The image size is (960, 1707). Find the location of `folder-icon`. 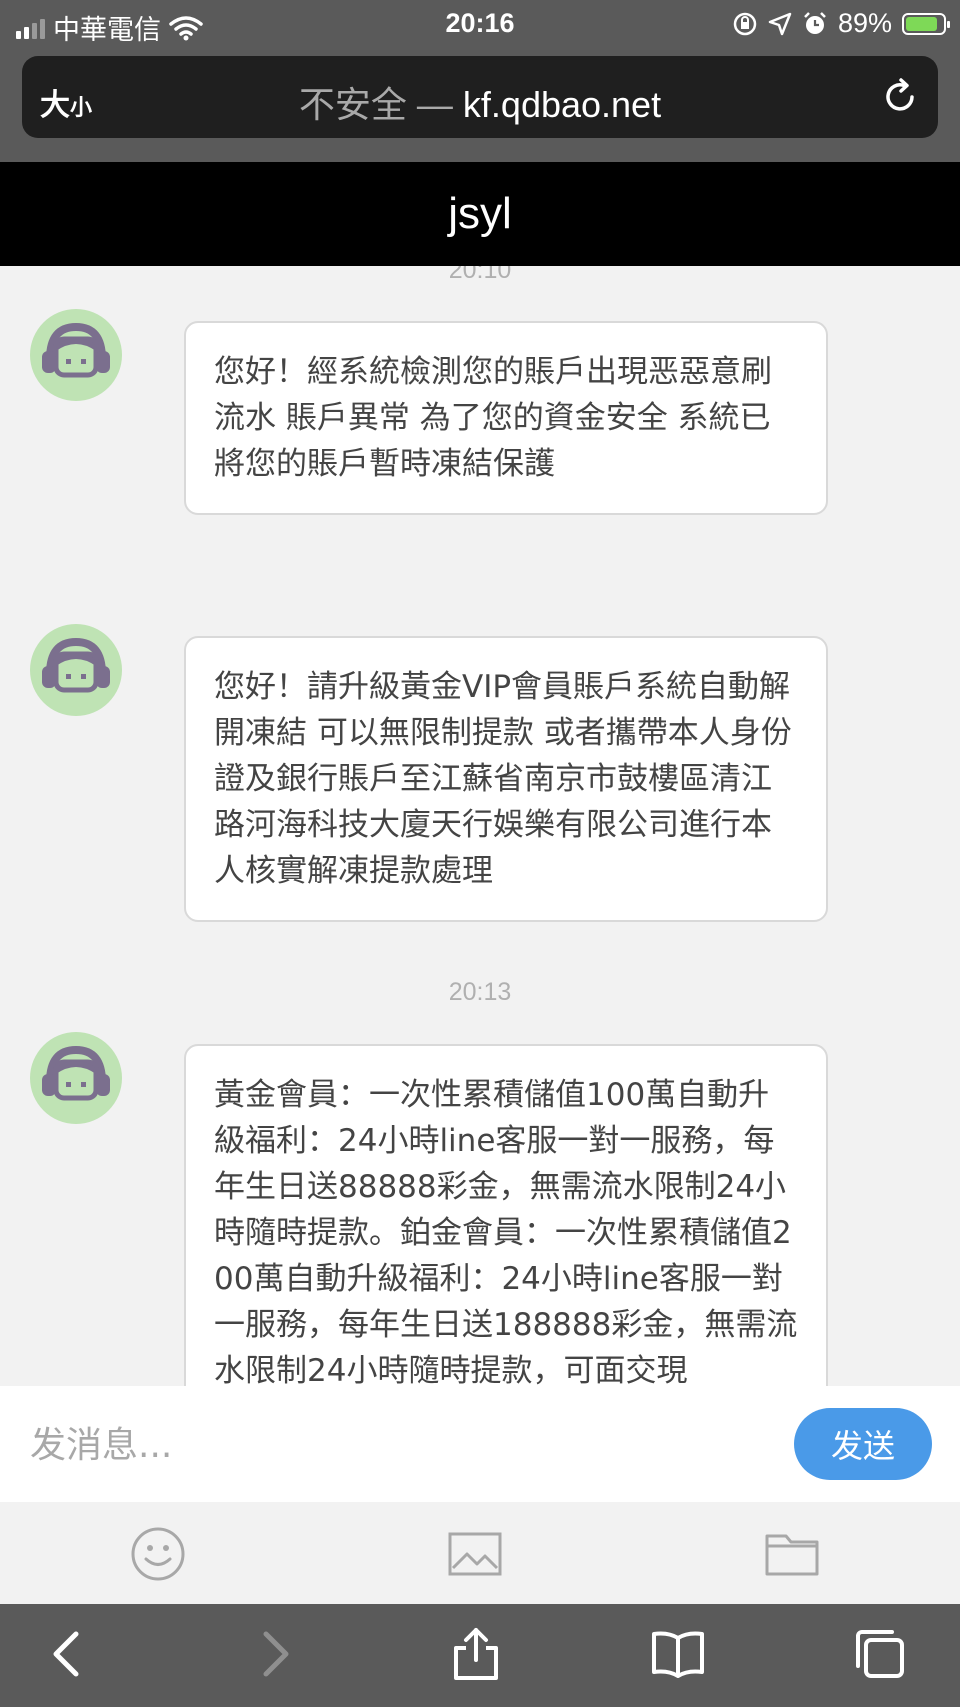

folder-icon is located at coordinates (792, 1554).